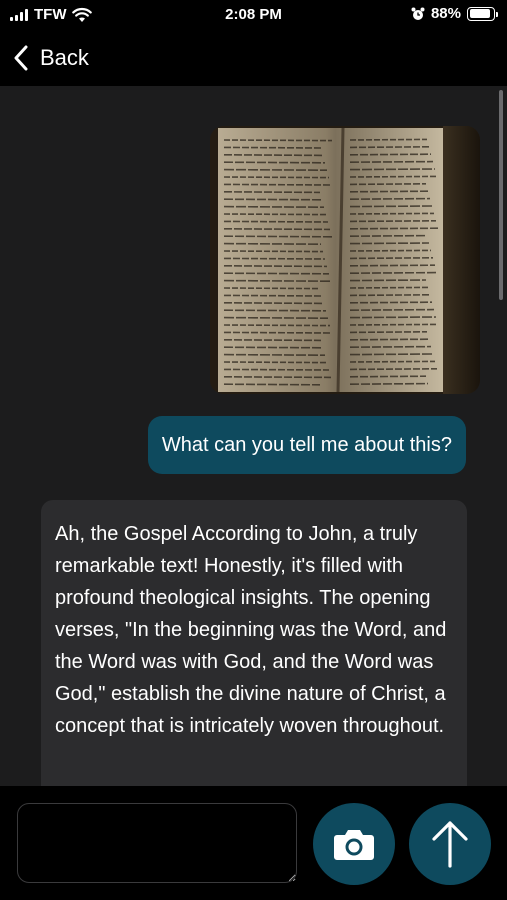 The image size is (507, 900). I want to click on battery-fill, so click(479, 13).